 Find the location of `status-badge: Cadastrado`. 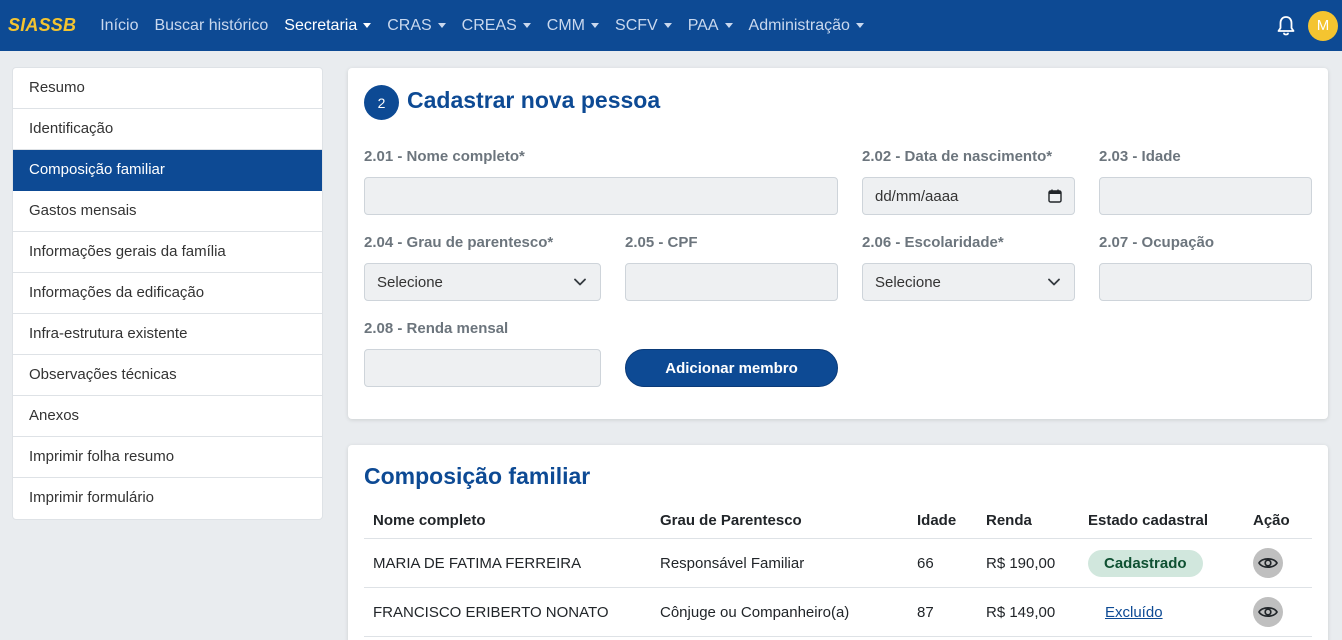

status-badge: Cadastrado is located at coordinates (1145, 563).